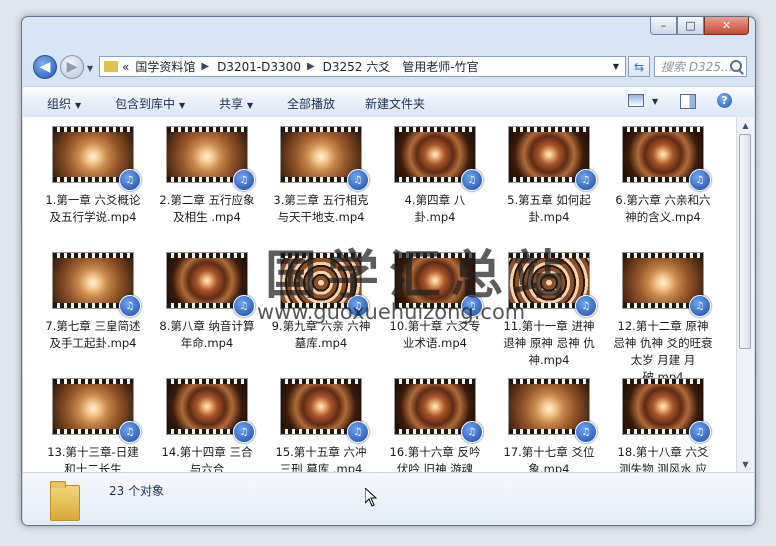 This screenshot has width=776, height=546. What do you see at coordinates (93, 208) in the screenshot?
I see `file-name: 1.第一章 六爻概论及五行学说.mp4` at bounding box center [93, 208].